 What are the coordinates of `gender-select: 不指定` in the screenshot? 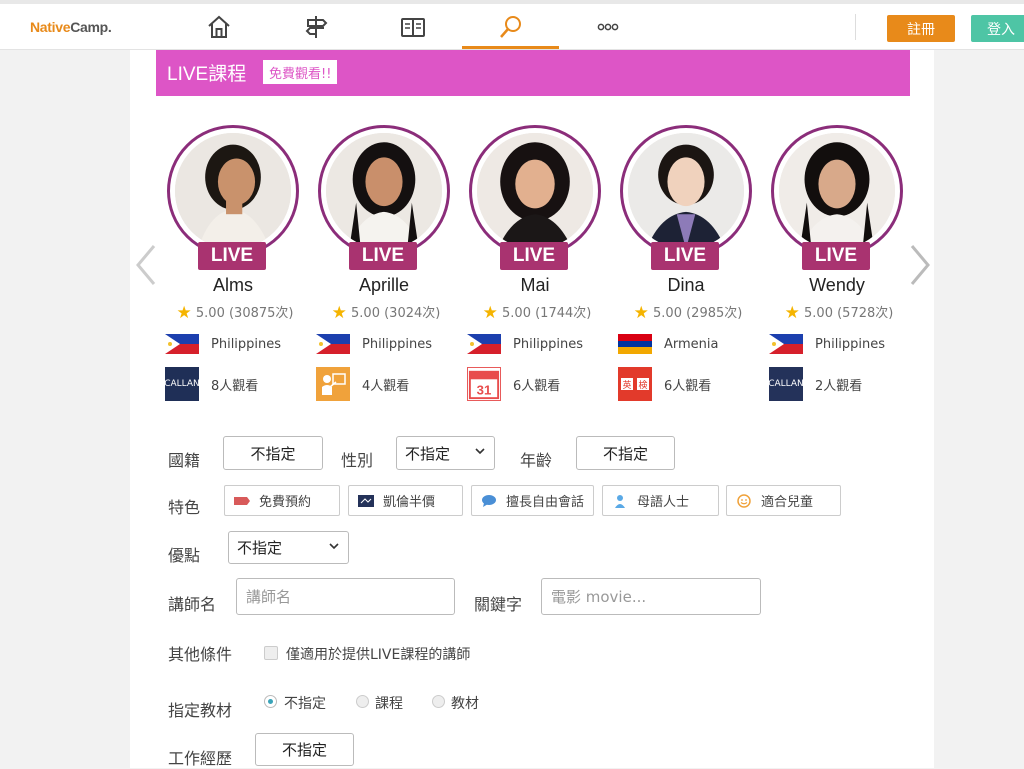 It's located at (445, 453).